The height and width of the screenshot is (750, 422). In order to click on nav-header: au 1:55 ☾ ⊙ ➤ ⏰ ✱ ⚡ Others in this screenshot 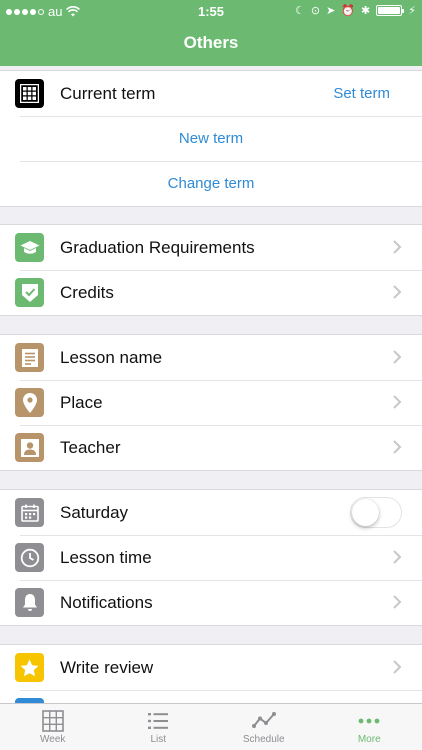, I will do `click(211, 33)`.